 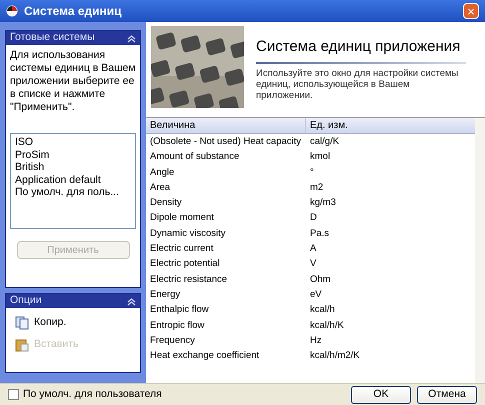 I want to click on table-cell-text: A, so click(x=313, y=249).